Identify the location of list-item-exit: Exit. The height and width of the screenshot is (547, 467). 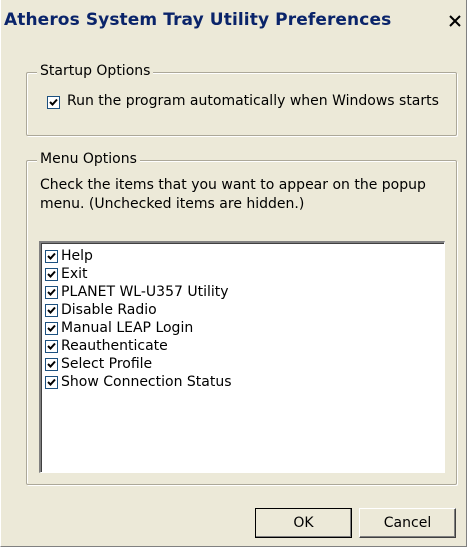
(66, 274).